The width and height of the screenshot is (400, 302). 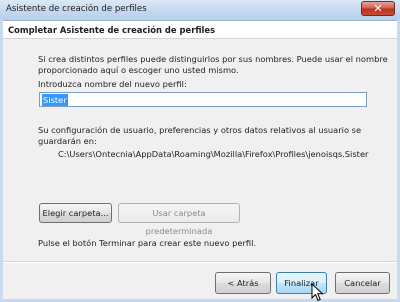 What do you see at coordinates (200, 262) in the screenshot?
I see `footer-separator` at bounding box center [200, 262].